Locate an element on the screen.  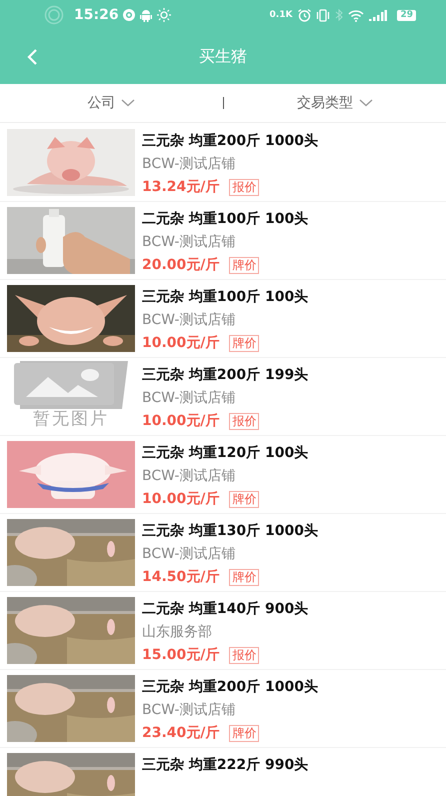
page-title: 买生猪 is located at coordinates (223, 57).